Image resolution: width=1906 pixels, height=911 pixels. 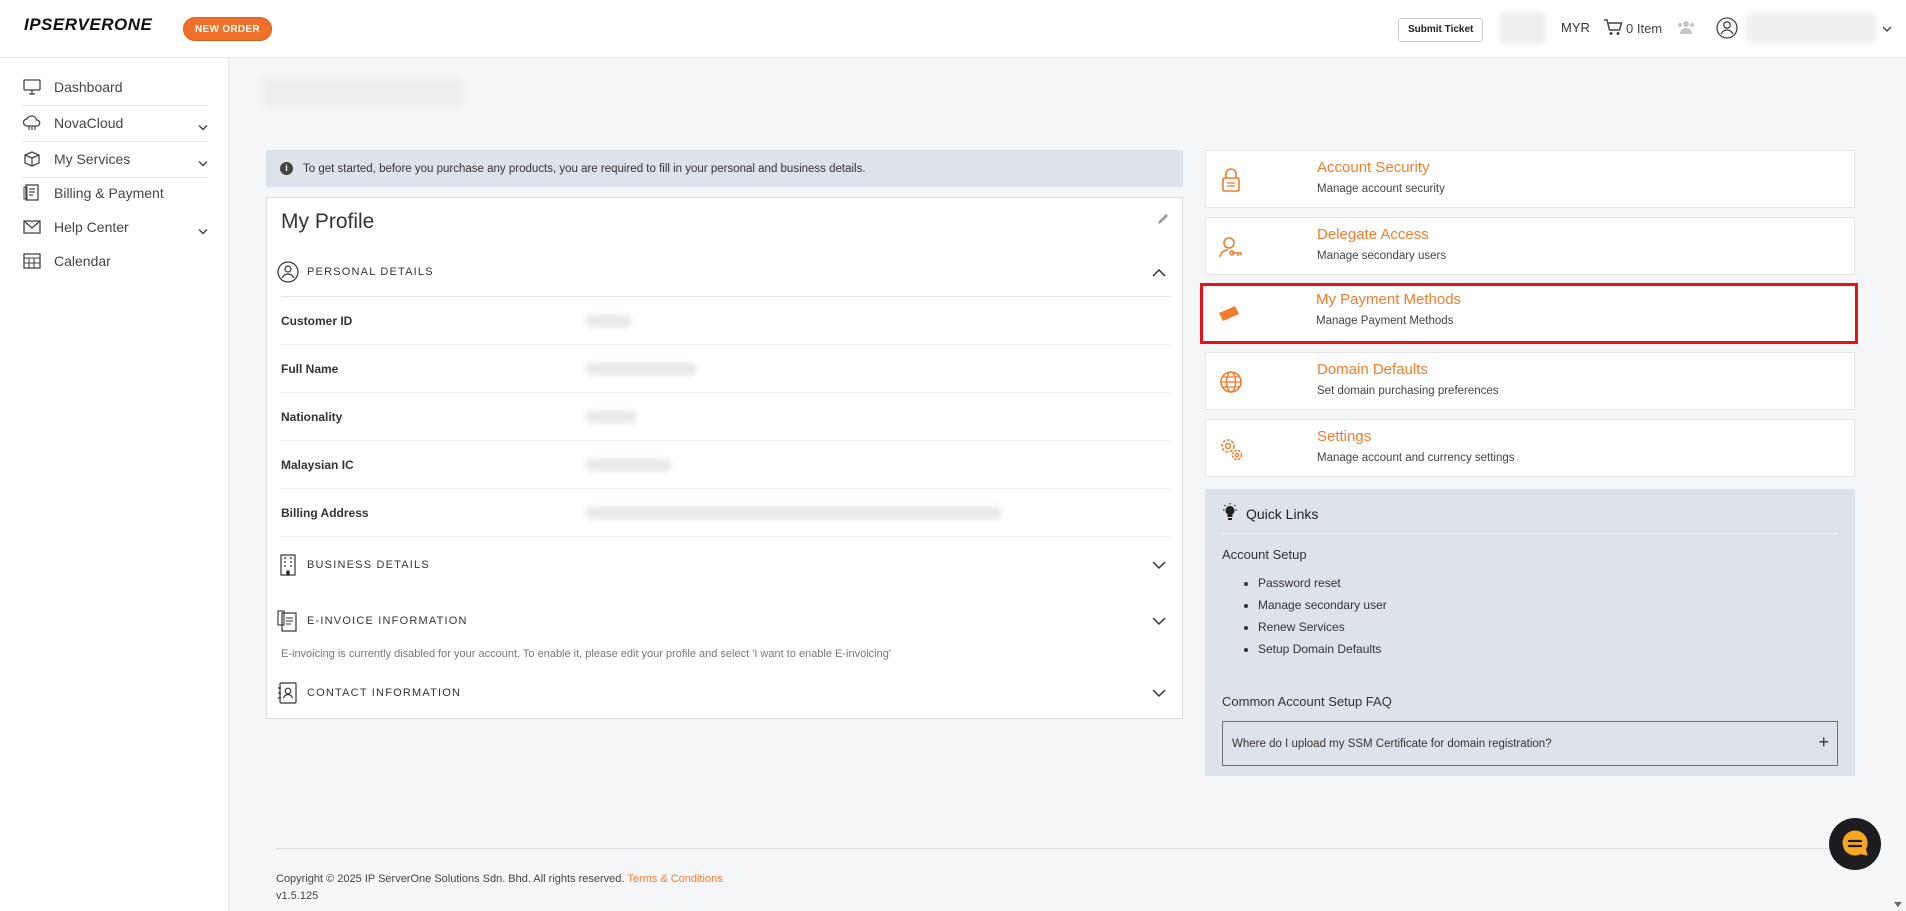 I want to click on chat-icon, so click(x=1855, y=844).